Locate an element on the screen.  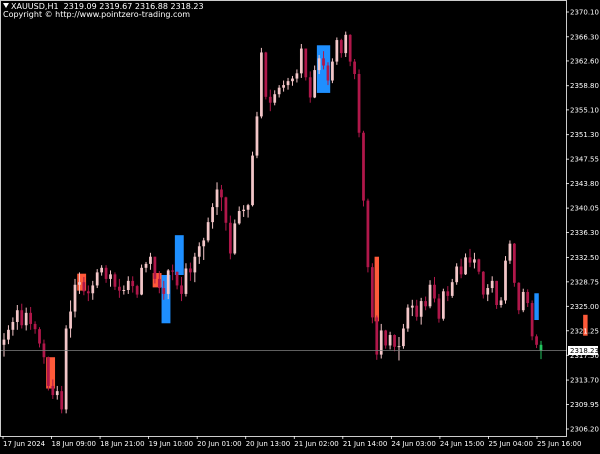
current-price-tag: 2318.23 is located at coordinates (583, 350).